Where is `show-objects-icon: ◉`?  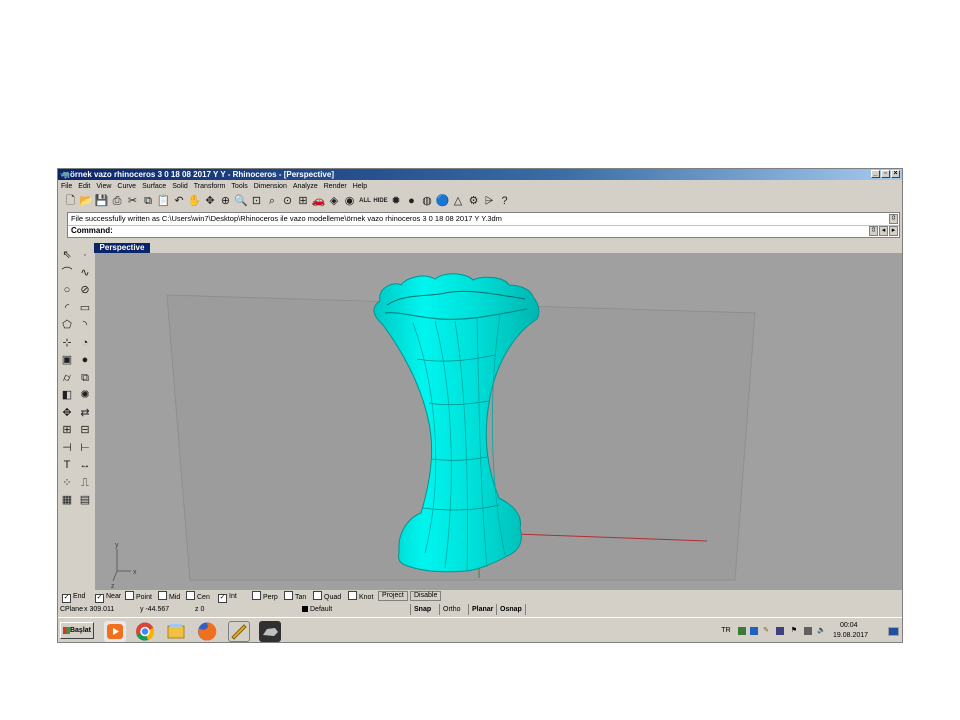 show-objects-icon: ◉ is located at coordinates (349, 201).